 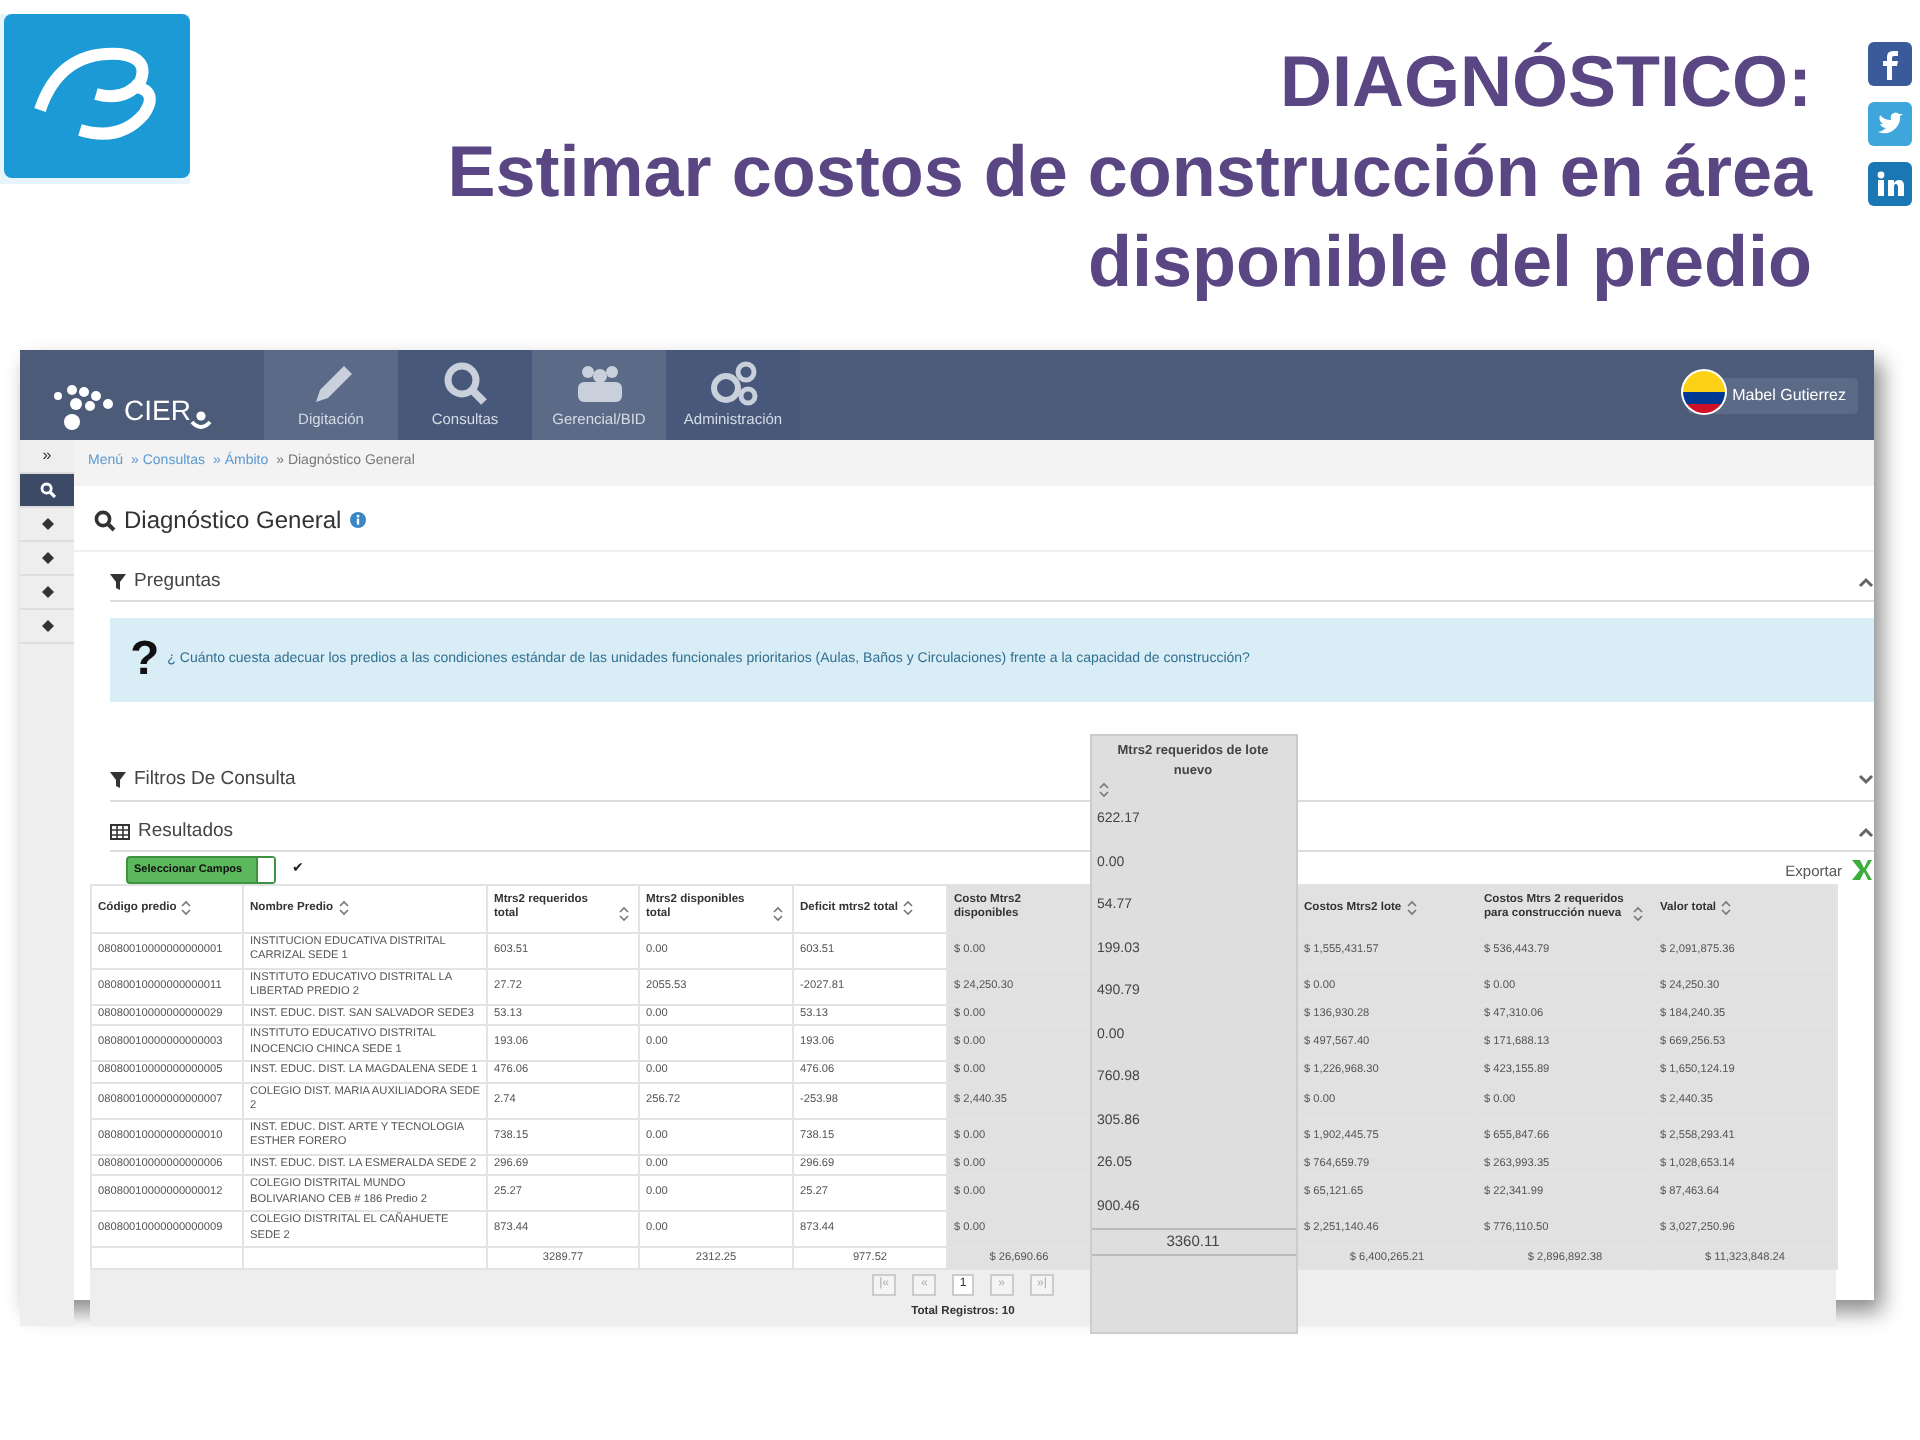 What do you see at coordinates (1890, 184) in the screenshot?
I see `linkedin-icon` at bounding box center [1890, 184].